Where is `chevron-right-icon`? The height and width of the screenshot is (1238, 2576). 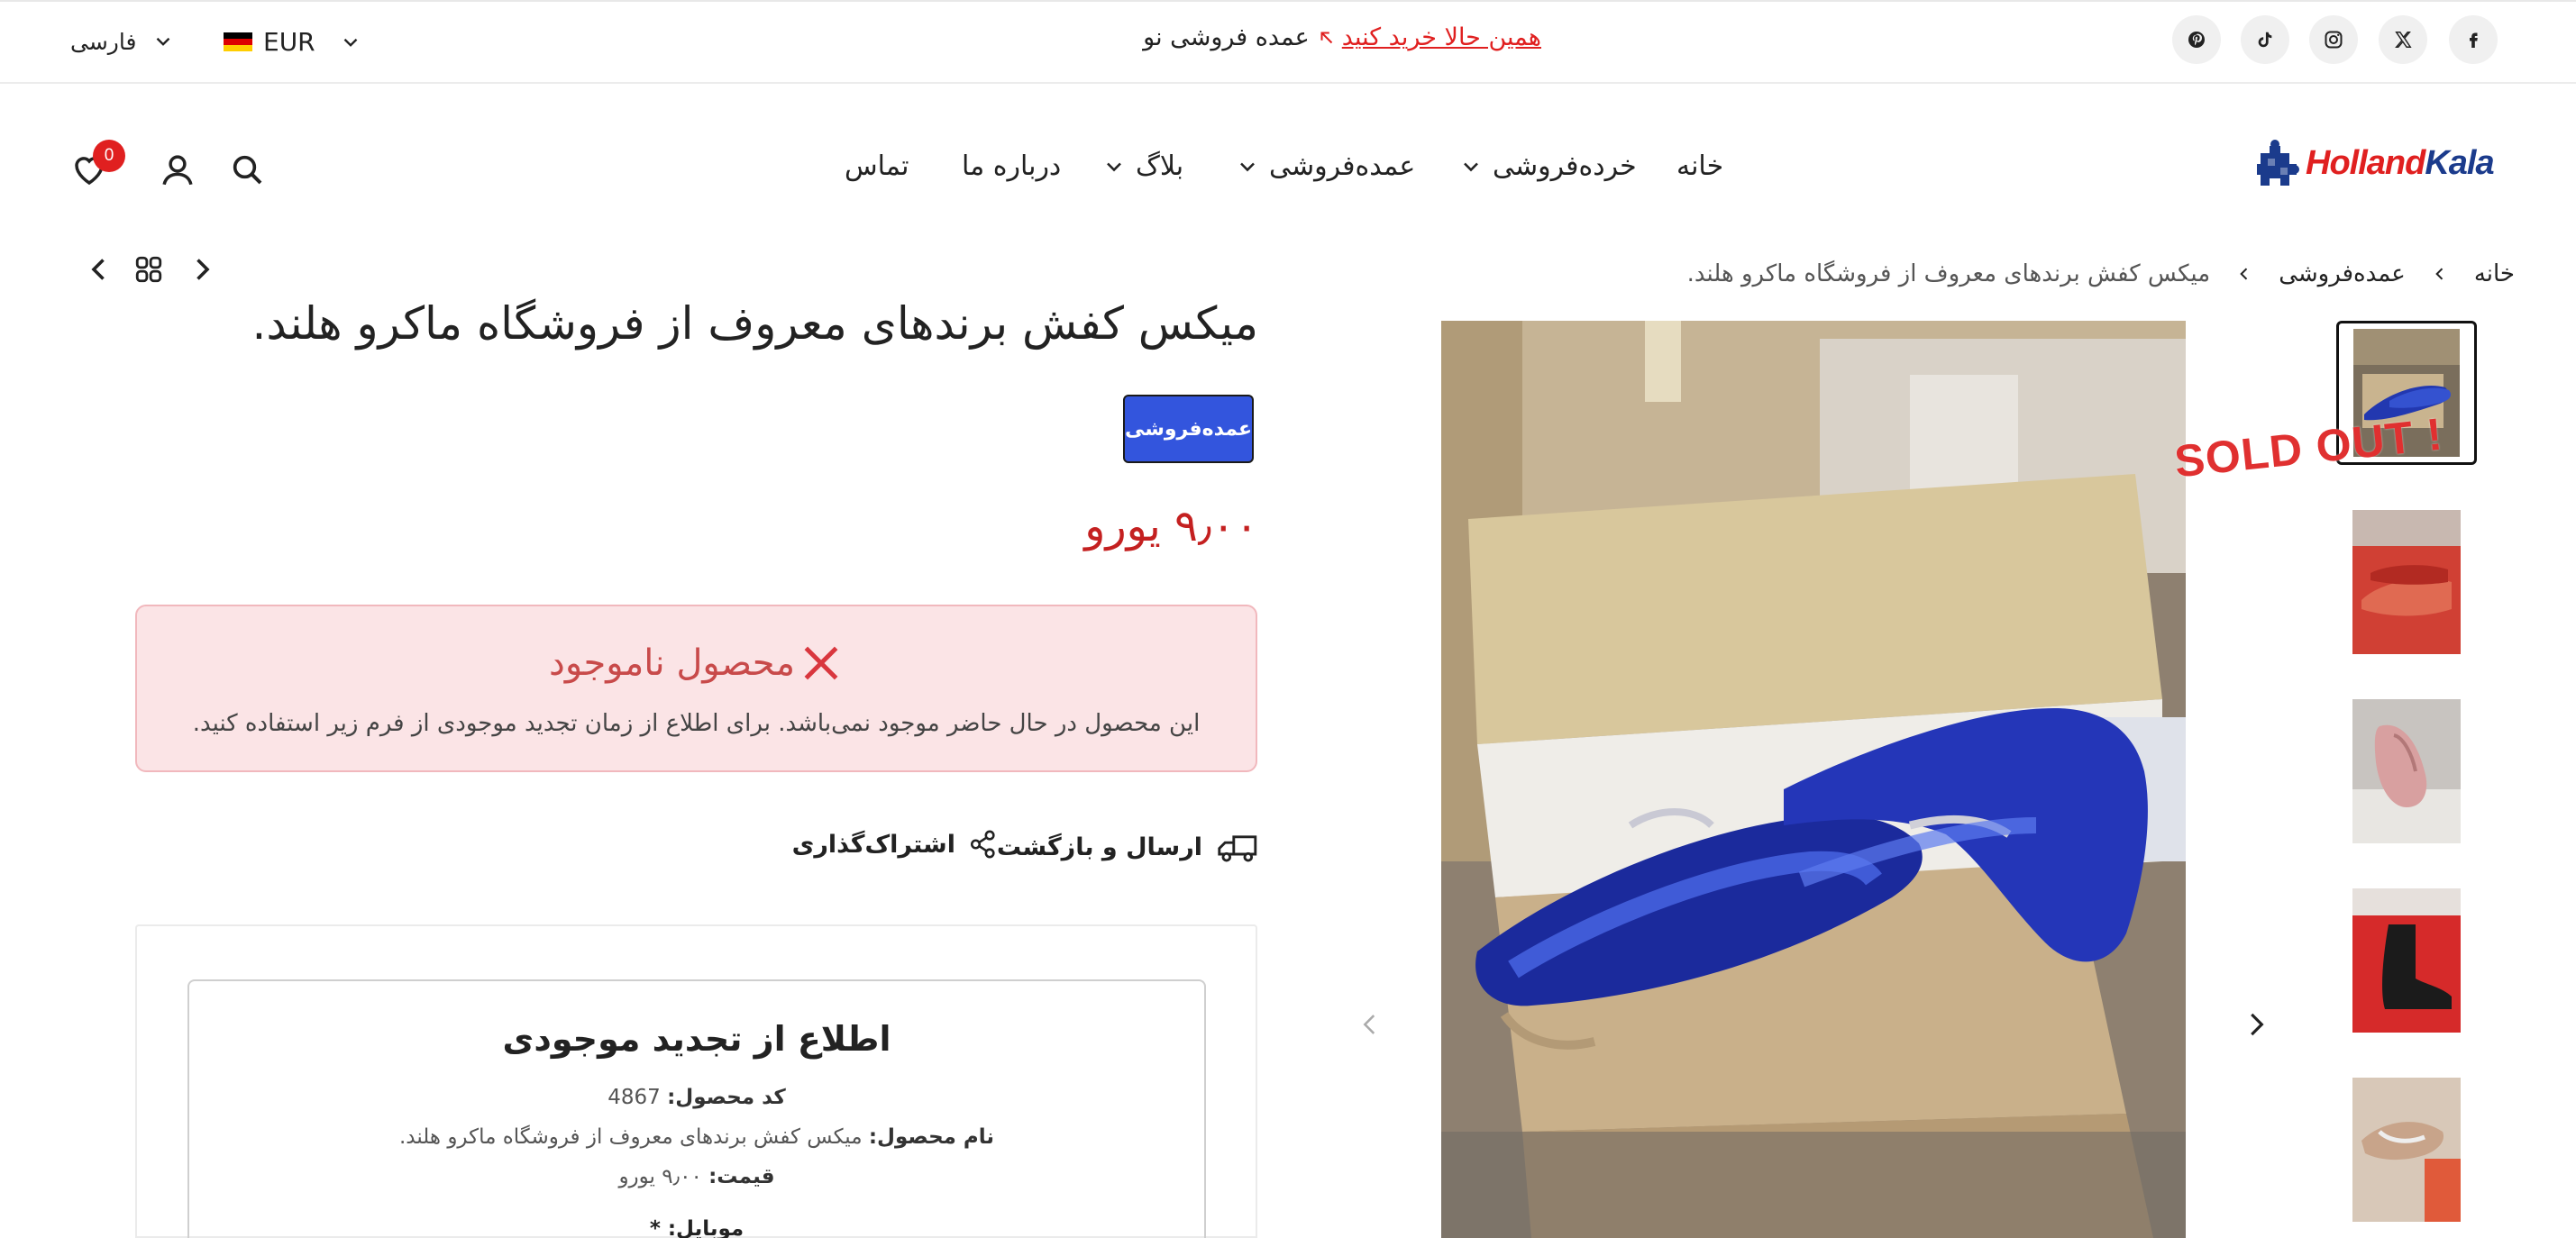 chevron-right-icon is located at coordinates (202, 269).